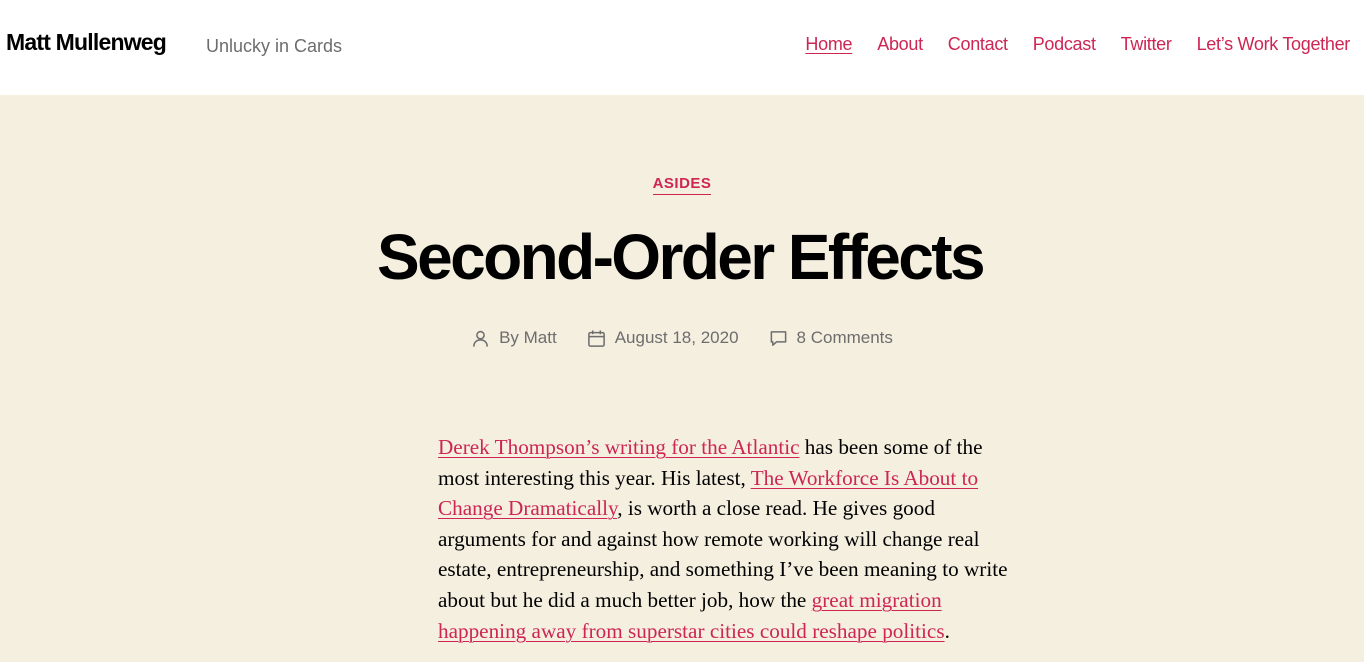 This screenshot has width=1364, height=662. I want to click on post-date: August 18, 2020, so click(663, 338).